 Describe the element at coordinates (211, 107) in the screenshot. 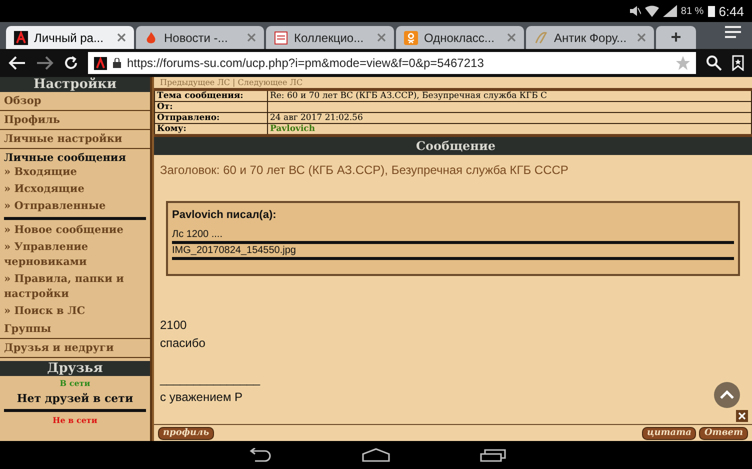

I see `field-label: От:` at that location.